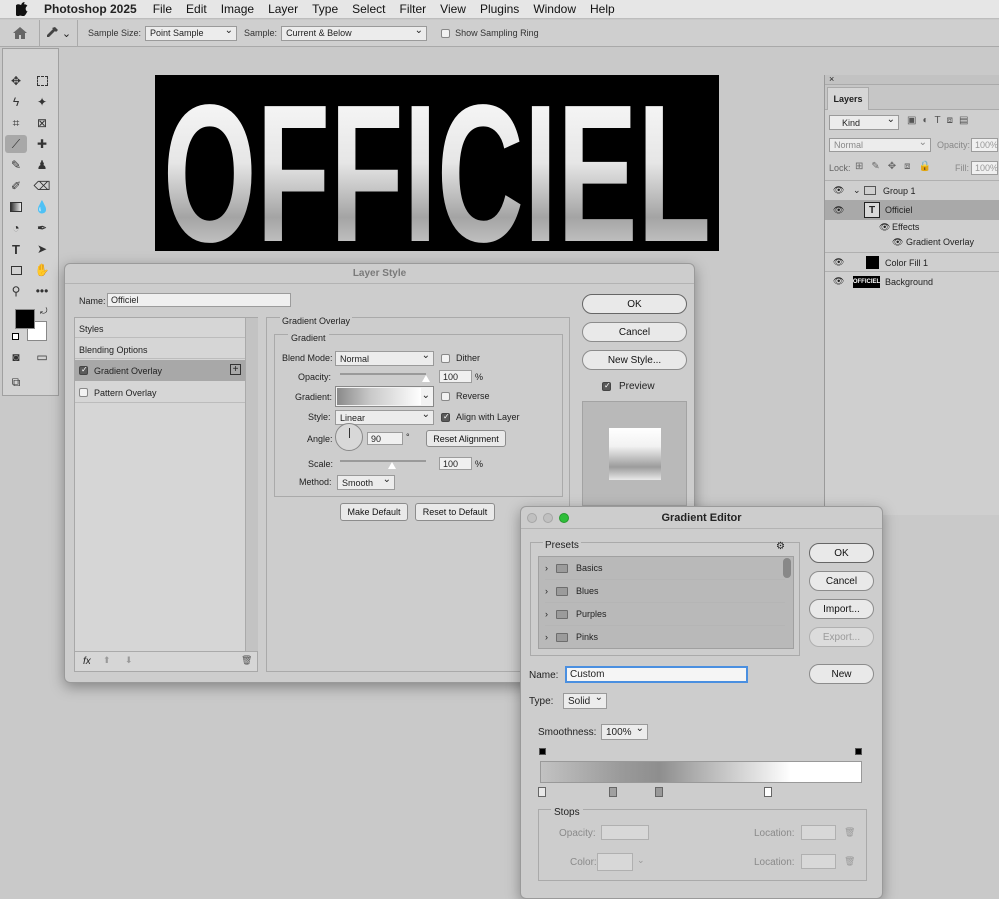 The height and width of the screenshot is (899, 999). What do you see at coordinates (90, 9) in the screenshot?
I see `app-menu: Photoshop 2025` at bounding box center [90, 9].